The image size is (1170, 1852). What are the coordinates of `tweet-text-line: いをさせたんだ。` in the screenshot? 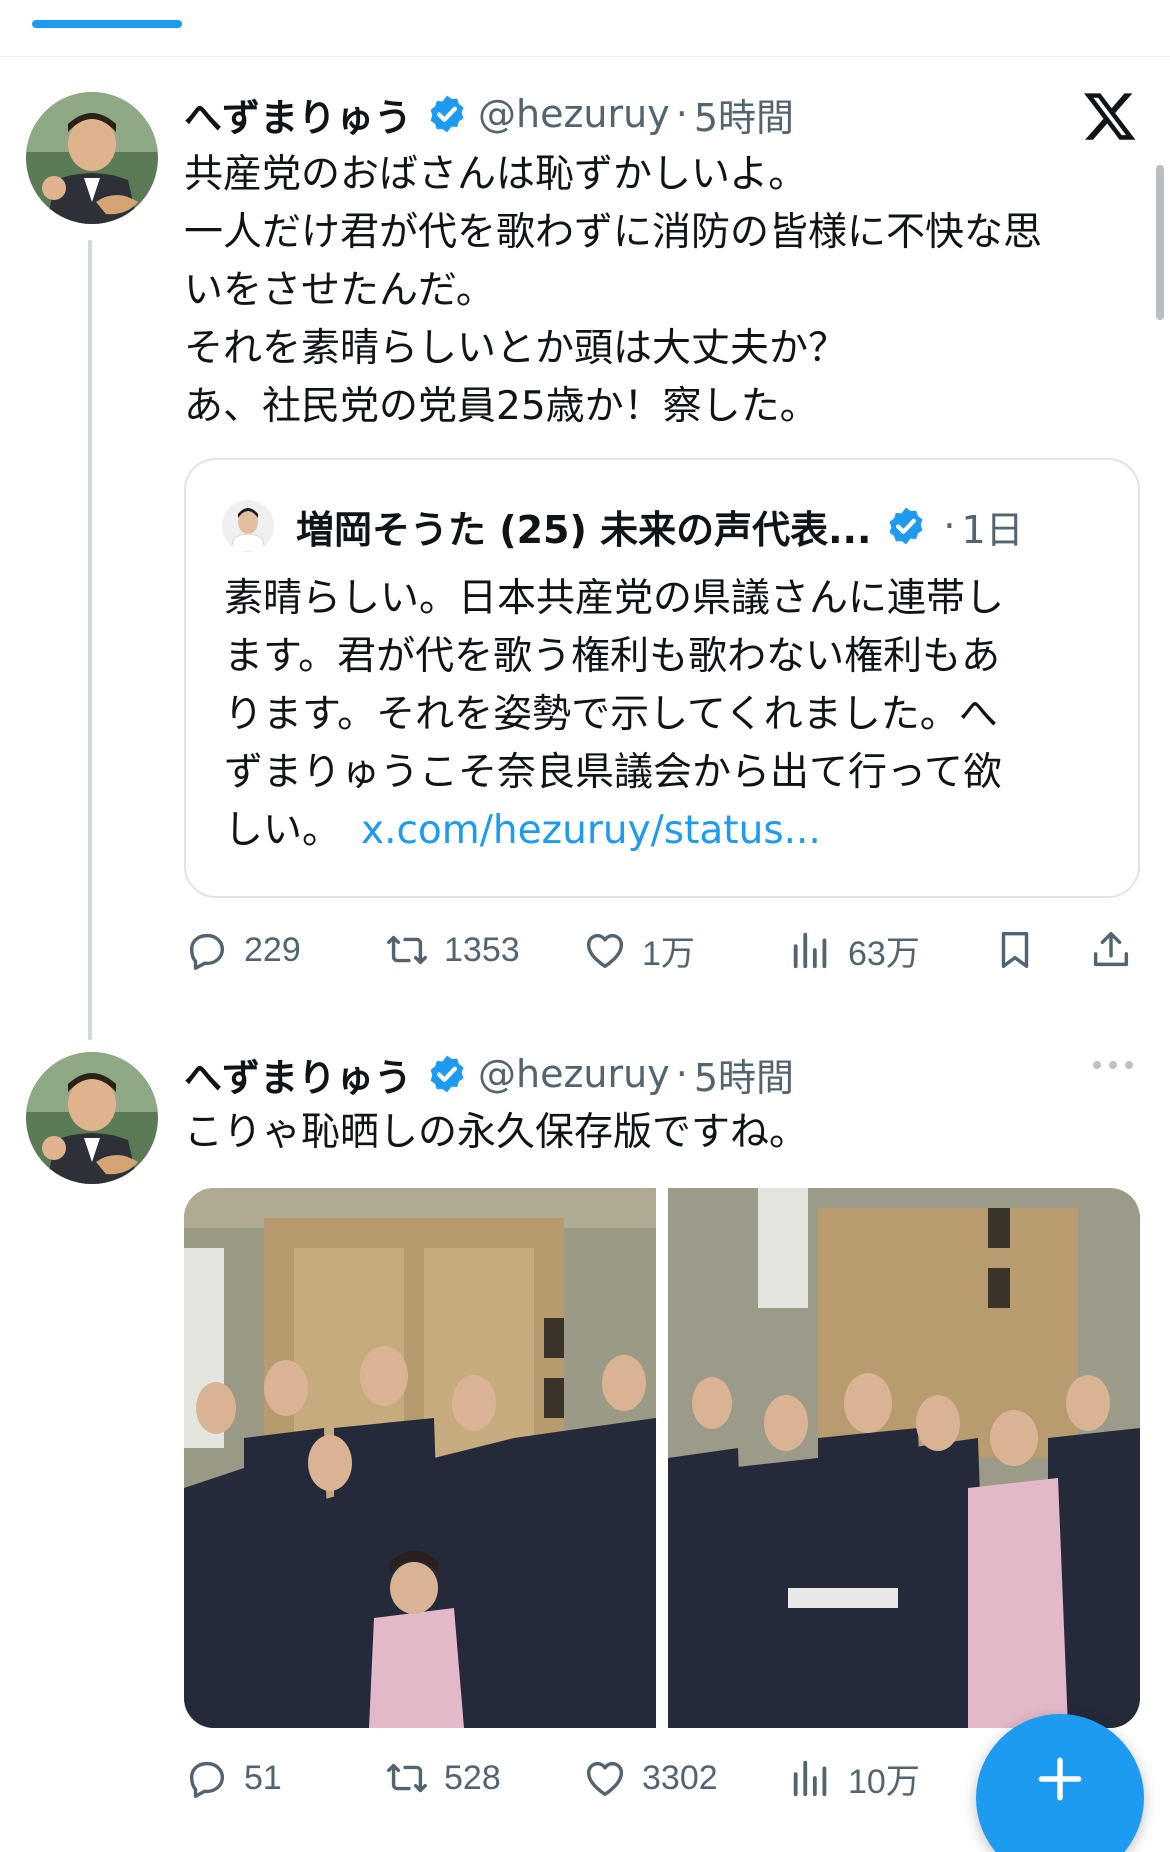 It's located at (339, 290).